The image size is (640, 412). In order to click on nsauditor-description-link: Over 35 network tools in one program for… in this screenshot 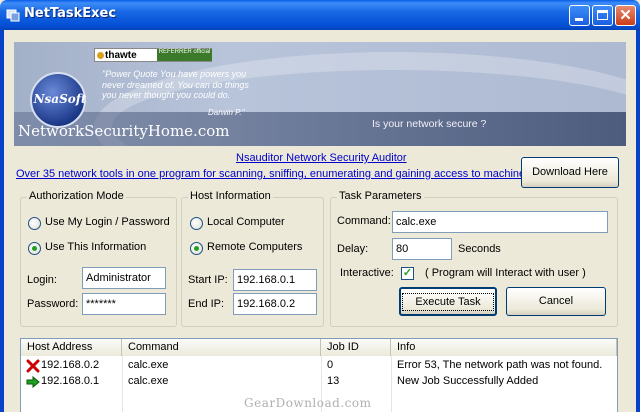, I will do `click(275, 174)`.